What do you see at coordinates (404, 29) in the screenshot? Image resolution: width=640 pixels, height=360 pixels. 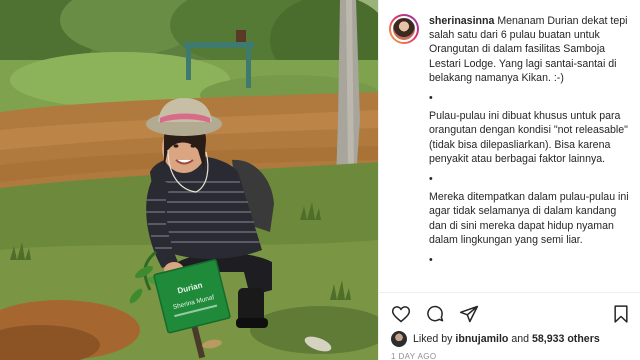 I see `author-avatar` at bounding box center [404, 29].